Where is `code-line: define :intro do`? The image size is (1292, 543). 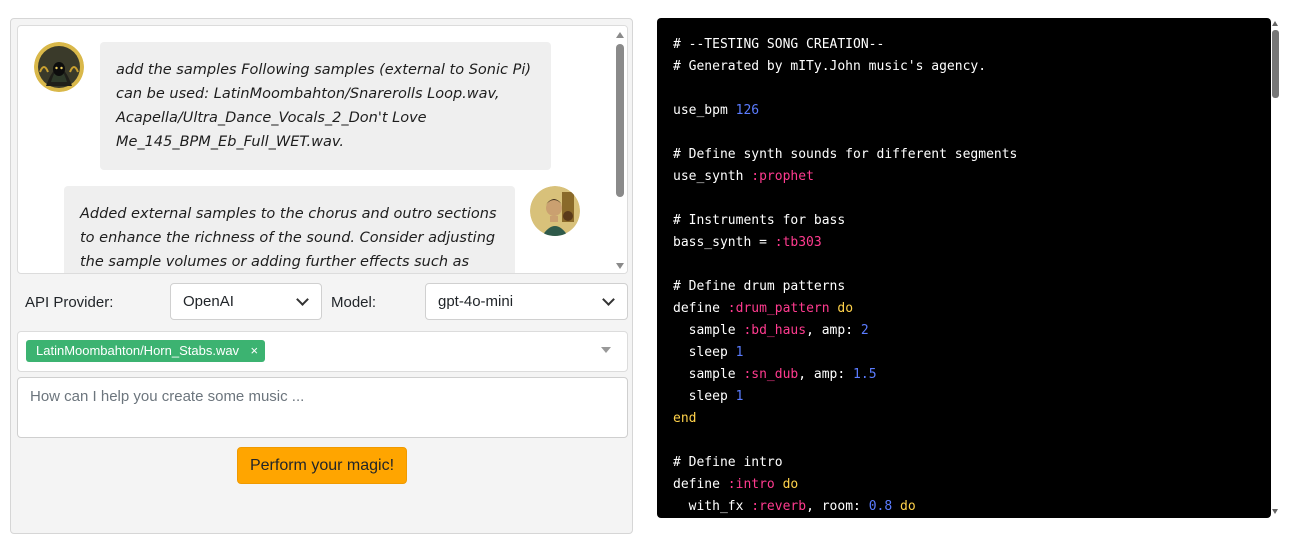 code-line: define :intro do is located at coordinates (845, 485).